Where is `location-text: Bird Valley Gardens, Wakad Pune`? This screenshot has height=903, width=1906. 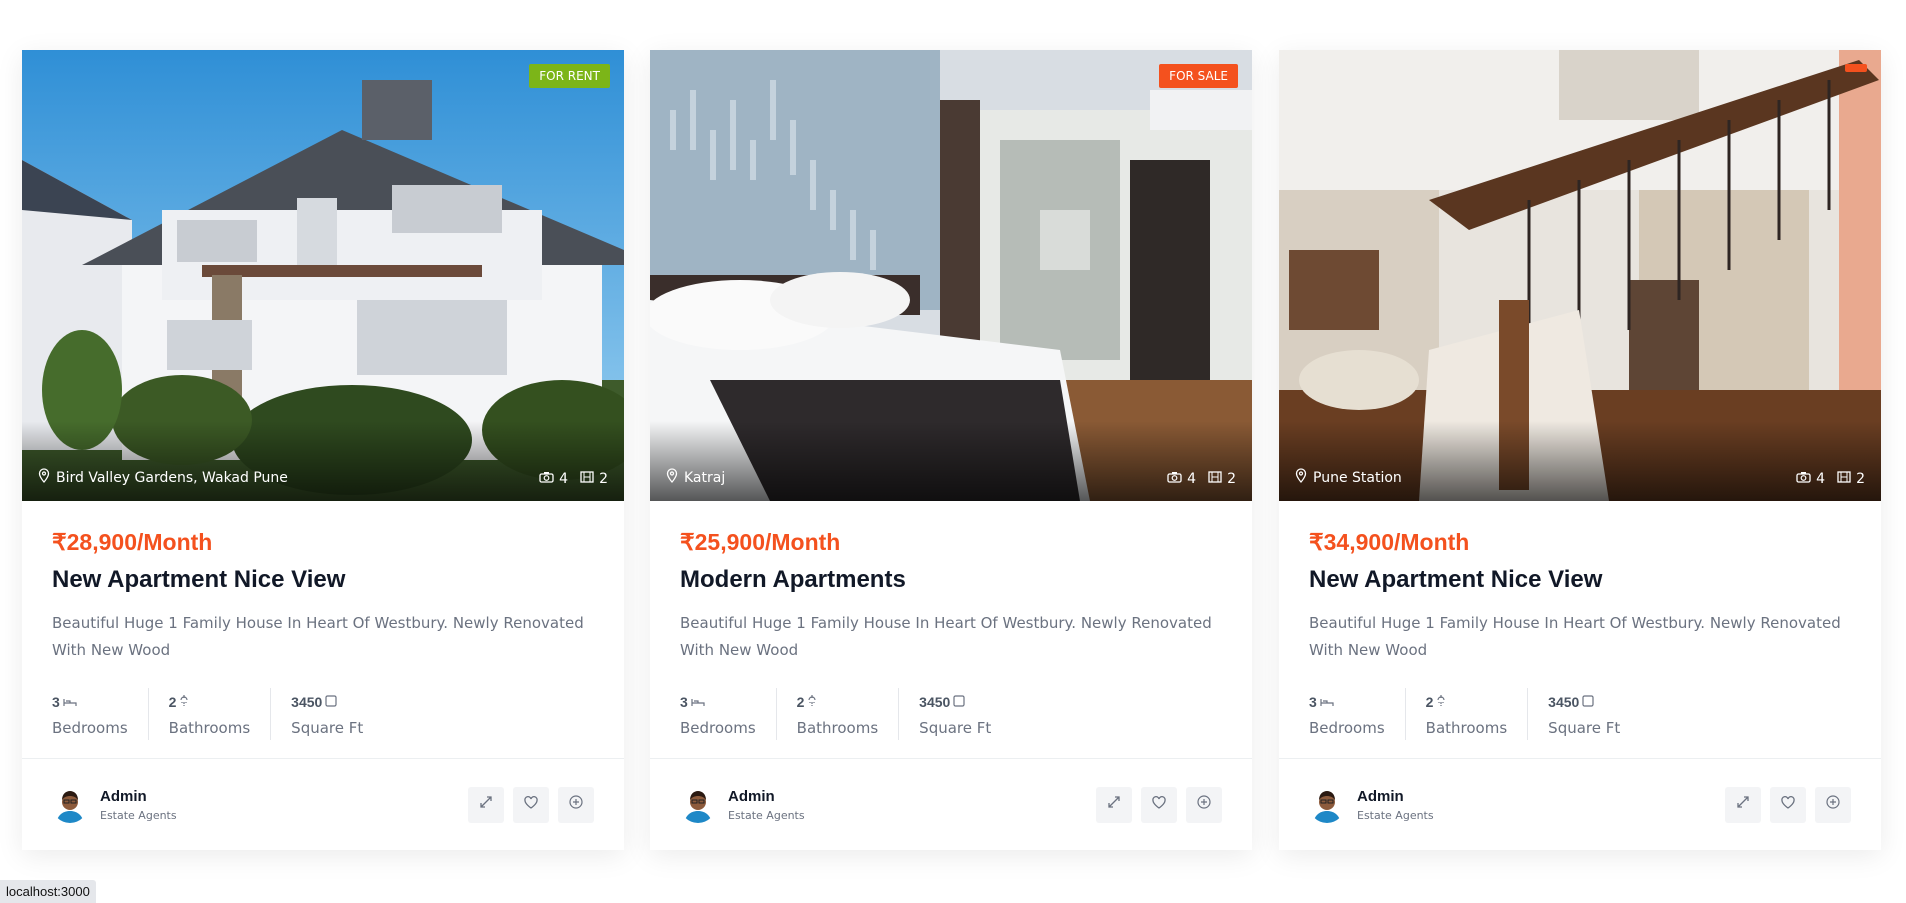 location-text: Bird Valley Gardens, Wakad Pune is located at coordinates (172, 477).